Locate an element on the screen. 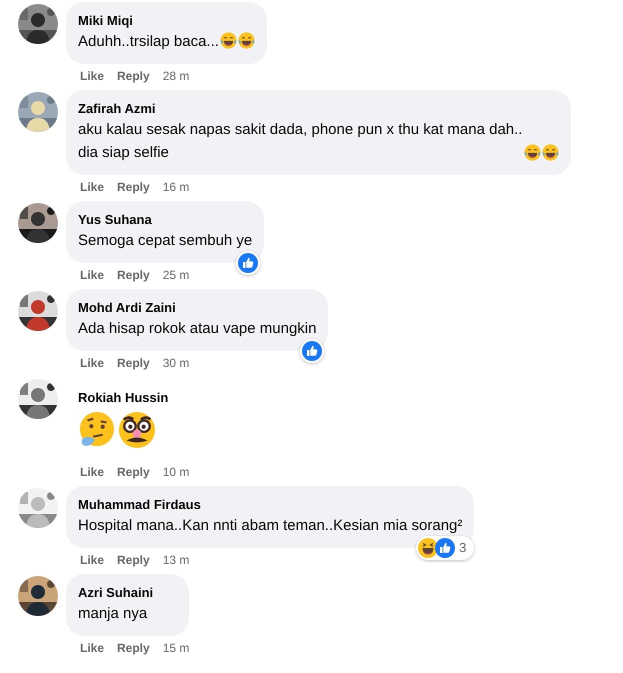 This screenshot has height=673, width=623. comment-text: Ada hisap rokok atau vape mungkin is located at coordinates (197, 328).